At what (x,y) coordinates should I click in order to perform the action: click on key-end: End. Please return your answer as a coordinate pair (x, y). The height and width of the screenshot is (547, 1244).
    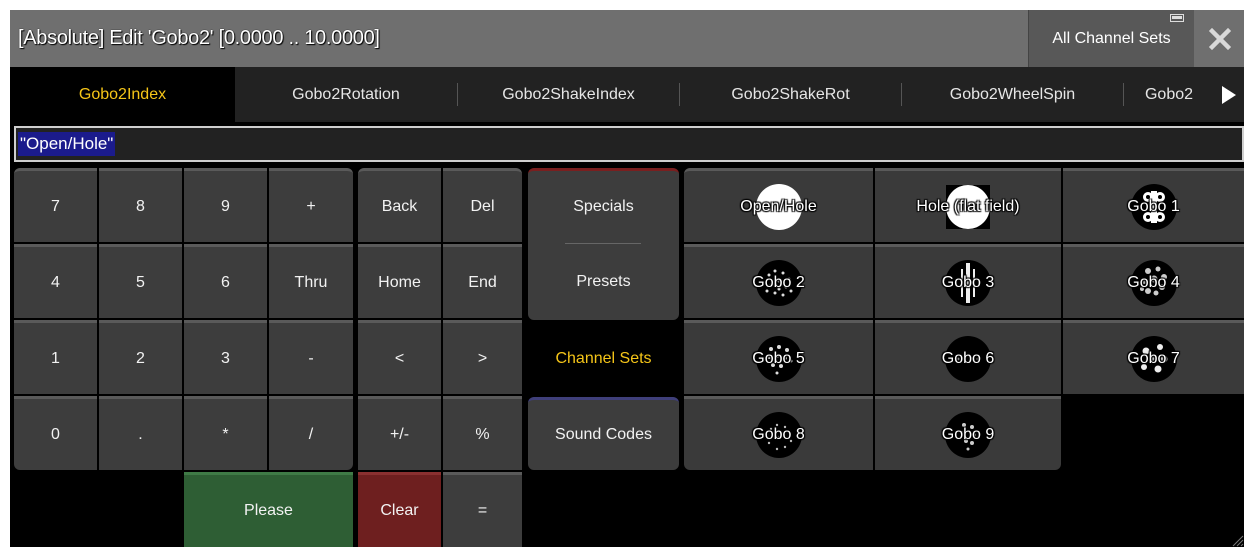
    Looking at the image, I should click on (482, 281).